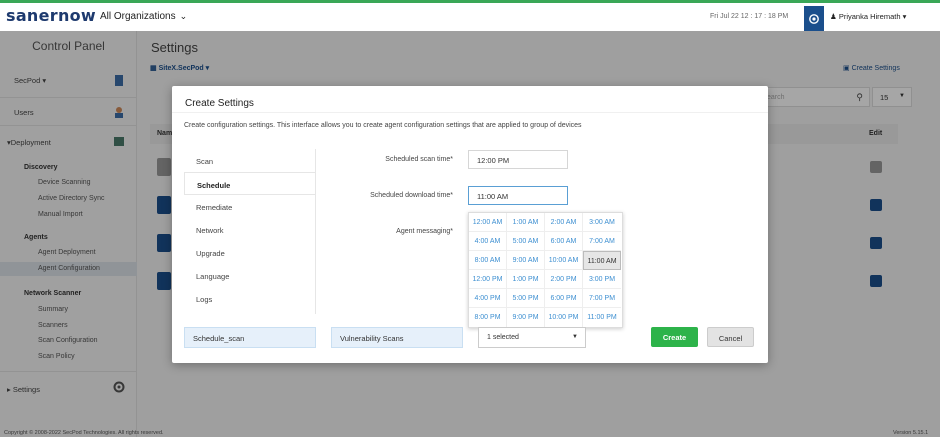 The width and height of the screenshot is (940, 437). What do you see at coordinates (526, 317) in the screenshot?
I see `time-option: 9:00 PM` at bounding box center [526, 317].